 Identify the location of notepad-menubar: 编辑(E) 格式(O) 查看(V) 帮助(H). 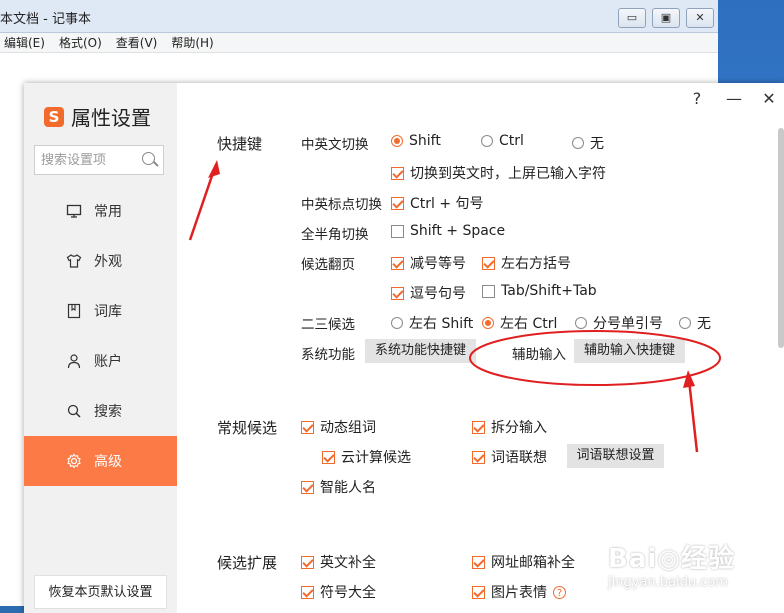
(359, 43).